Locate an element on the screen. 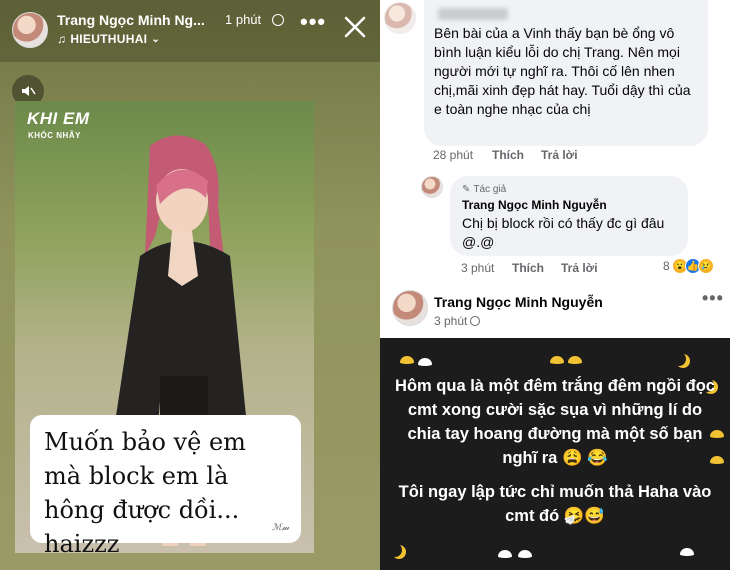 Image resolution: width=730 pixels, height=570 pixels. comment-time: 28 phút is located at coordinates (453, 155).